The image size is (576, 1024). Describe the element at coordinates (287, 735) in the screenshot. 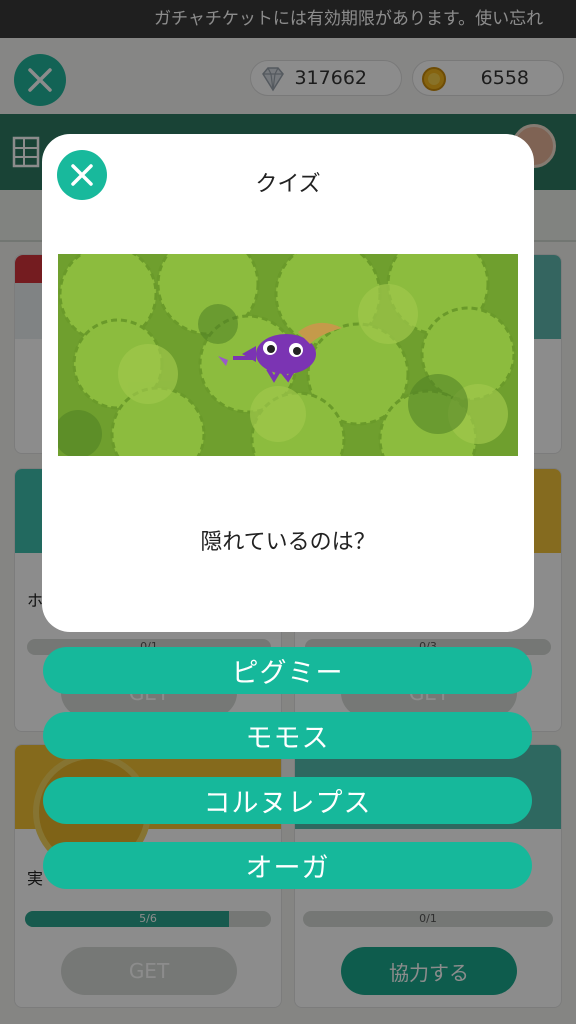

I see `answer-button-2: モモス` at that location.